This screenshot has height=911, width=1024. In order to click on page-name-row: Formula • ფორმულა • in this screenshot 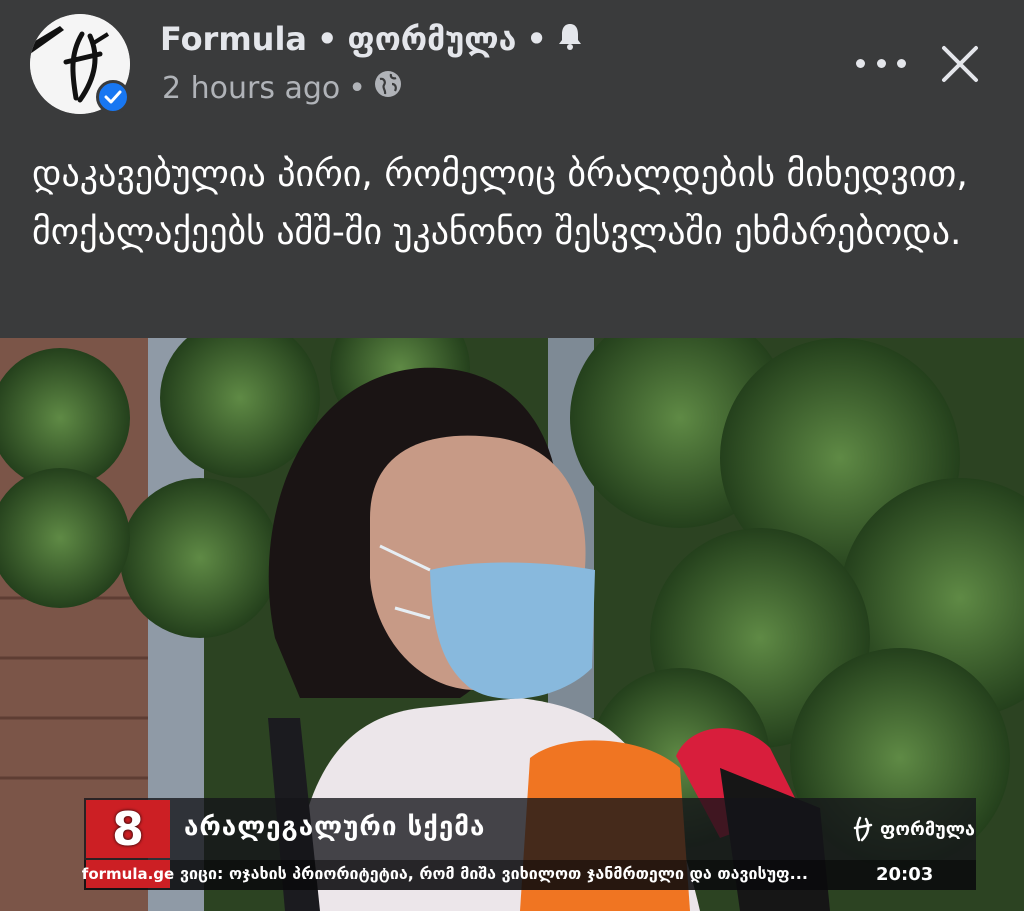, I will do `click(371, 39)`.